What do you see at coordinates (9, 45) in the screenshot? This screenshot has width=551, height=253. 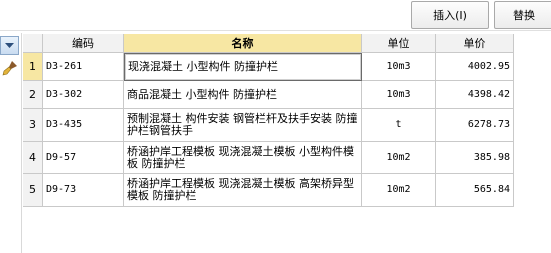 I see `chevron-down-icon` at bounding box center [9, 45].